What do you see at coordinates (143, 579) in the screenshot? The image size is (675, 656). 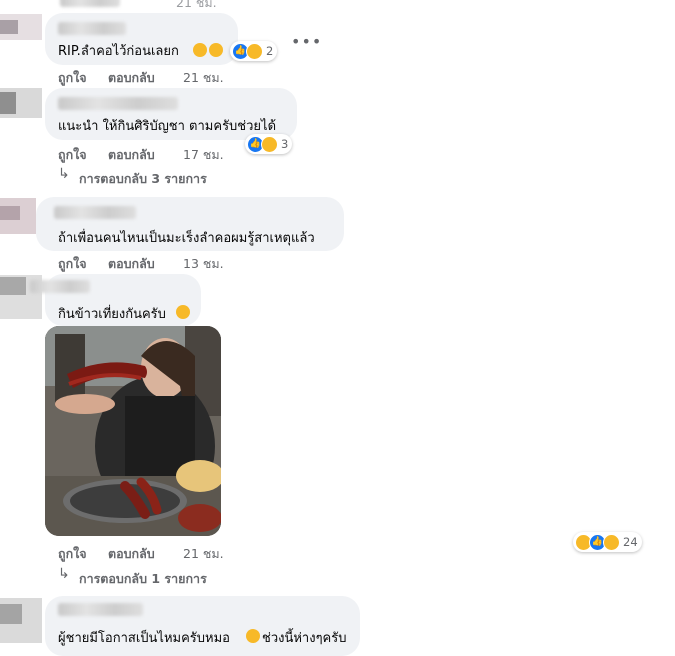 I see `view-replies-link: การตอบกลับ 1 รายการ` at bounding box center [143, 579].